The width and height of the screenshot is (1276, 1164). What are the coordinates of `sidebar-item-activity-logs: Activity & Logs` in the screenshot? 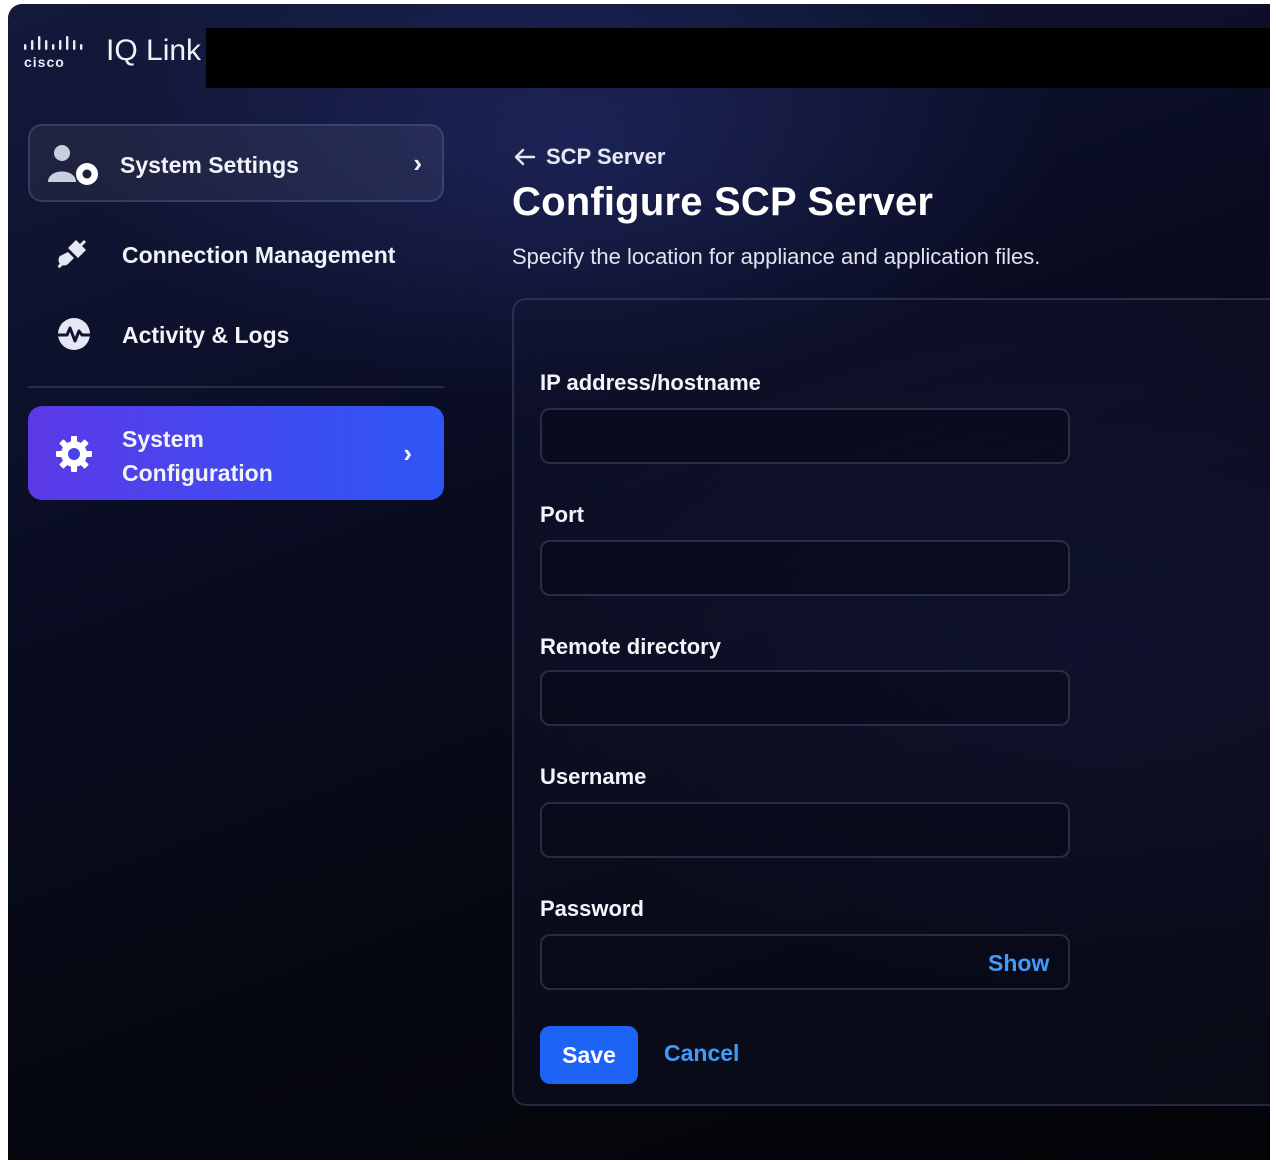 It's located at (236, 333).